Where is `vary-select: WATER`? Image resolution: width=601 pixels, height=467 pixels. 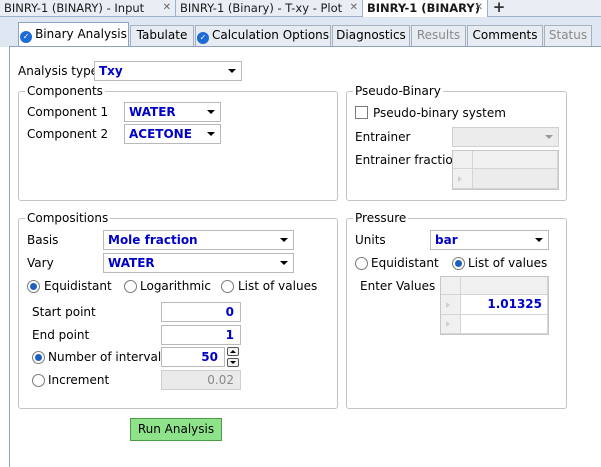 vary-select: WATER is located at coordinates (198, 263).